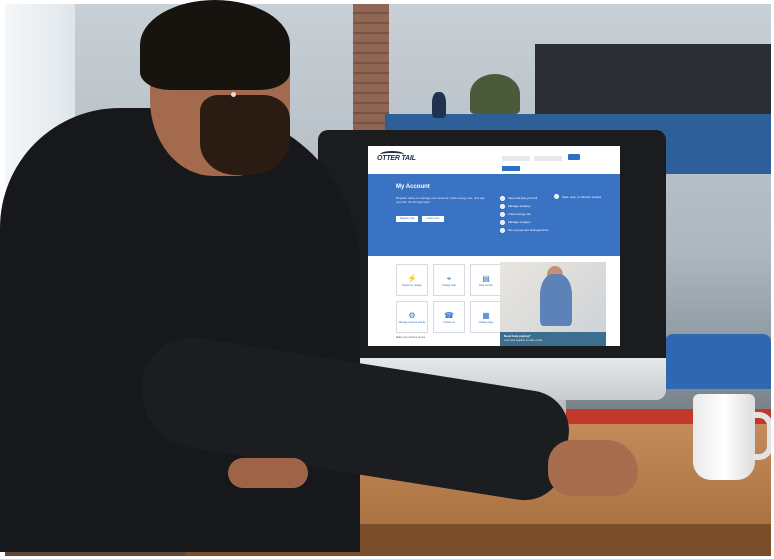 Image resolution: width=774 pixels, height=559 pixels. I want to click on quick-link-tile: ☎ Contact us, so click(449, 317).